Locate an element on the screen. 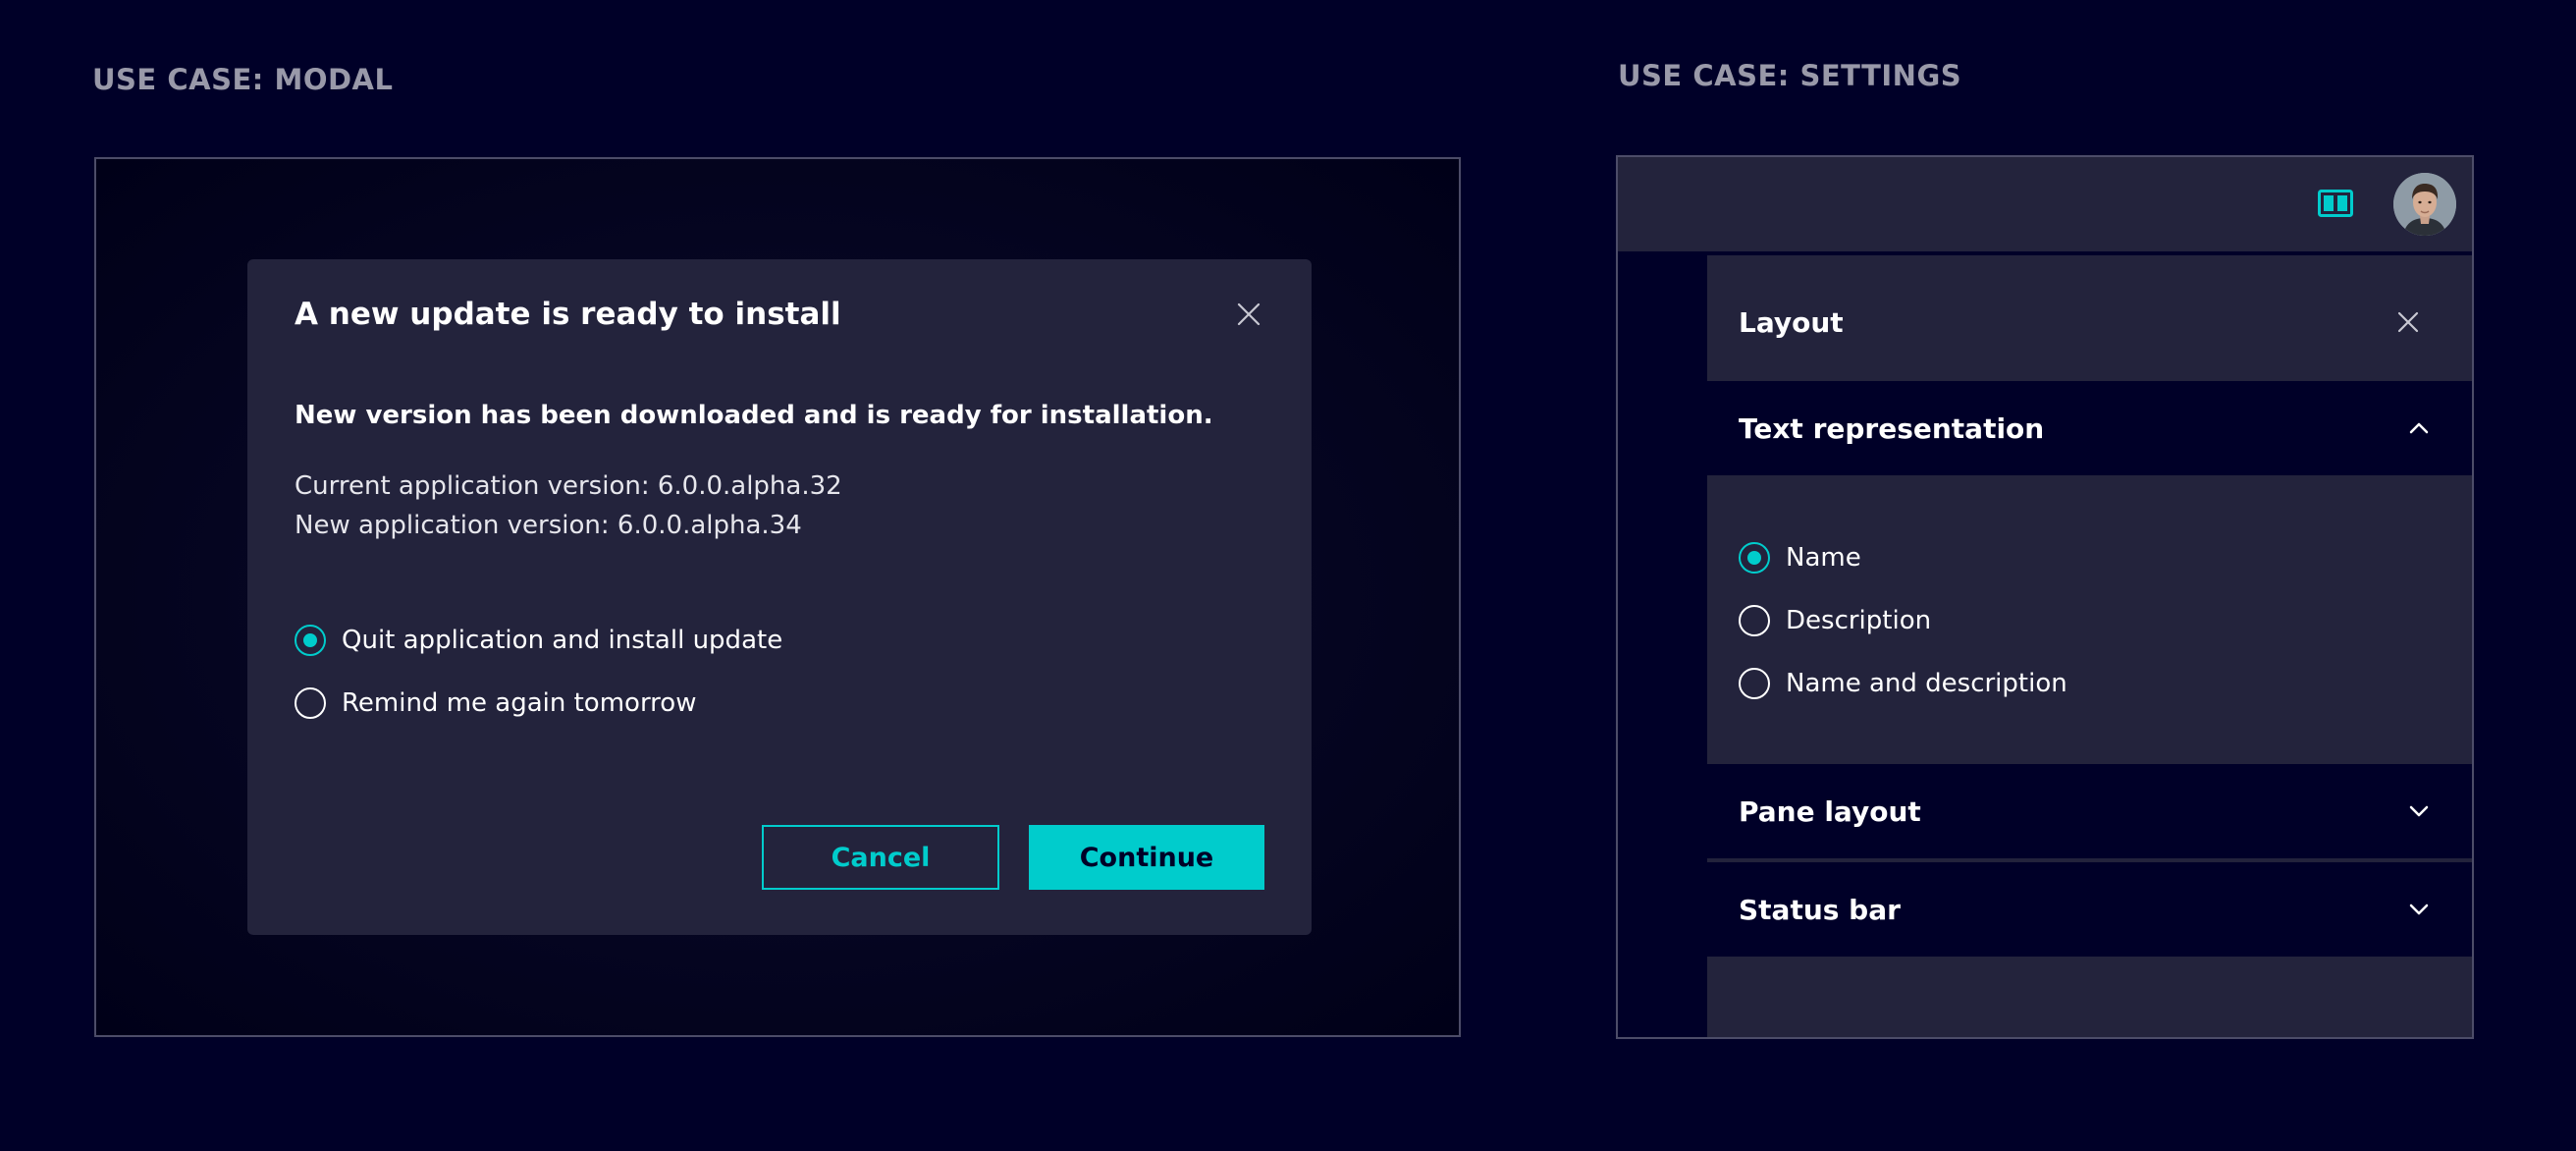 The image size is (2576, 1151). layout-columns-icon is located at coordinates (2335, 203).